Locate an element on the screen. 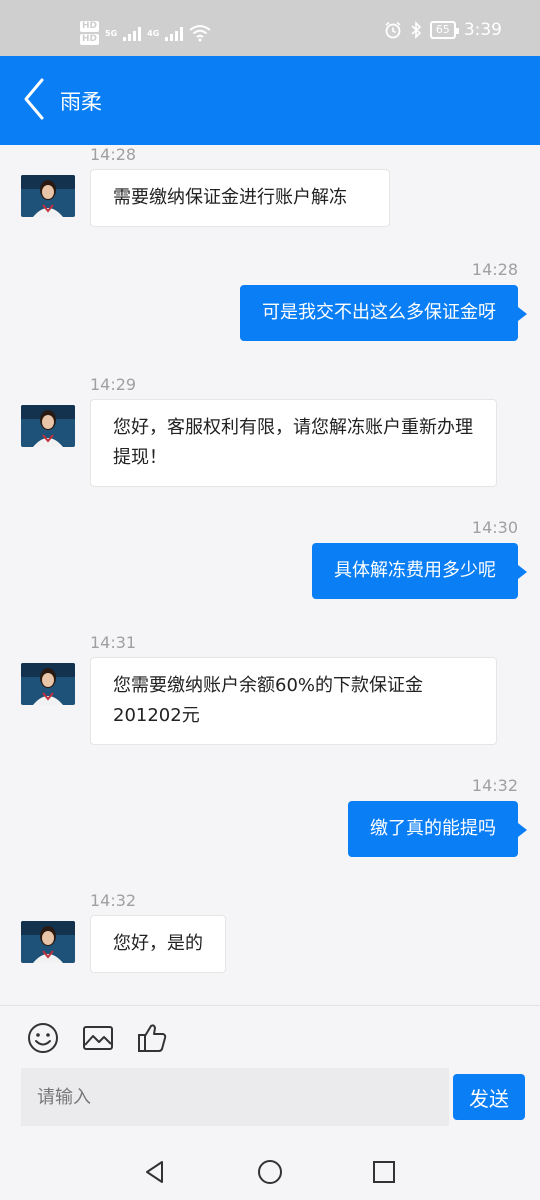 This screenshot has height=1200, width=540. message-bubble-outgoing: 具体解冻费用多少呢 is located at coordinates (419, 571).